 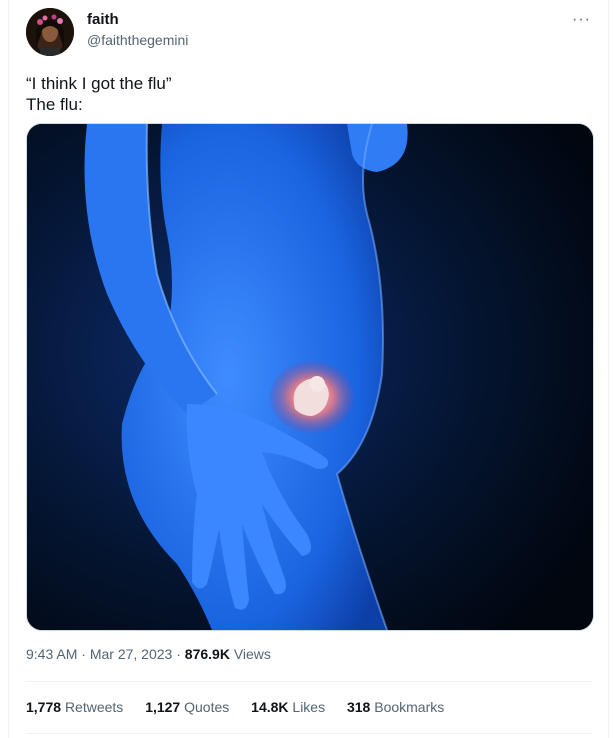 I want to click on more-dots-icon: ···, so click(x=581, y=20).